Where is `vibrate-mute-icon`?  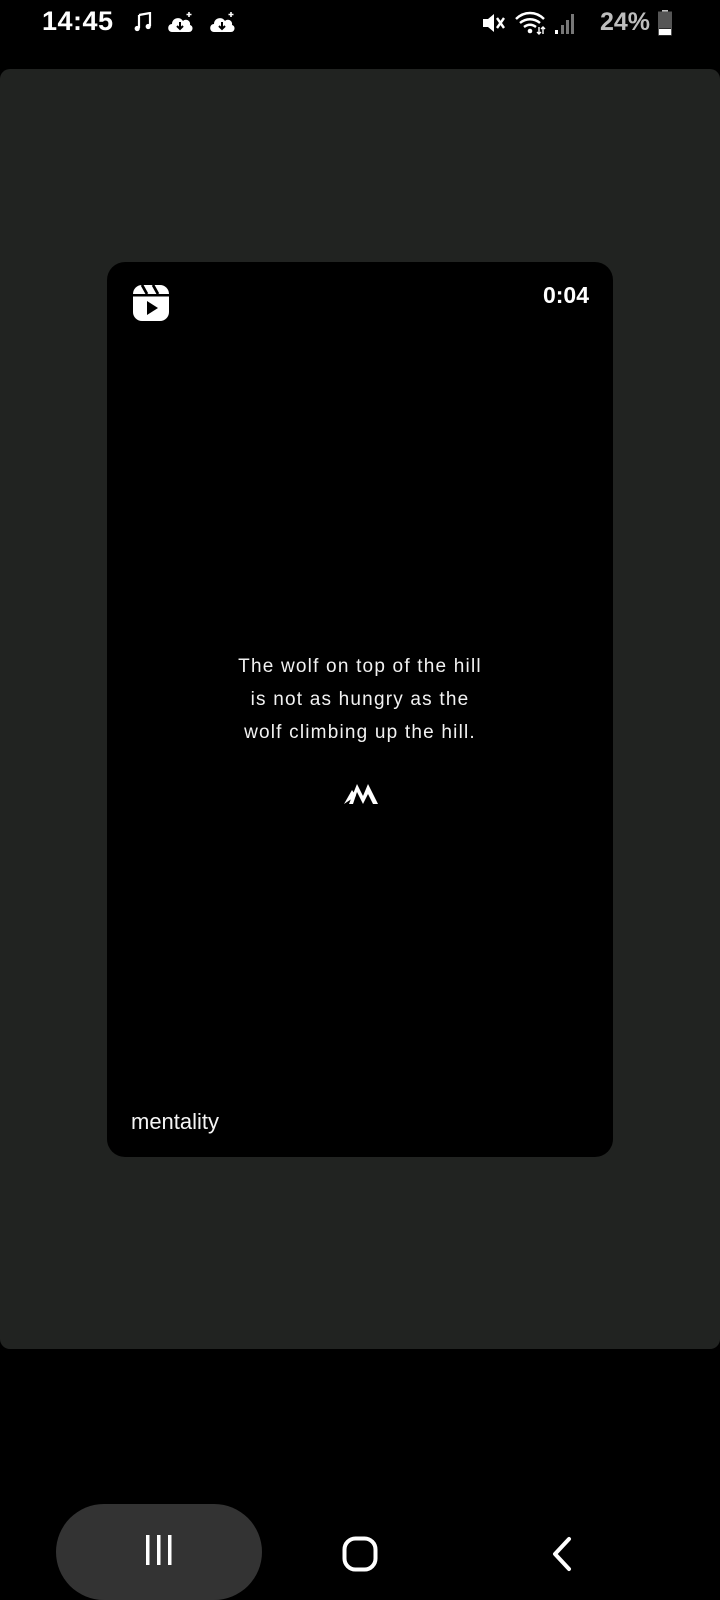 vibrate-mute-icon is located at coordinates (493, 23).